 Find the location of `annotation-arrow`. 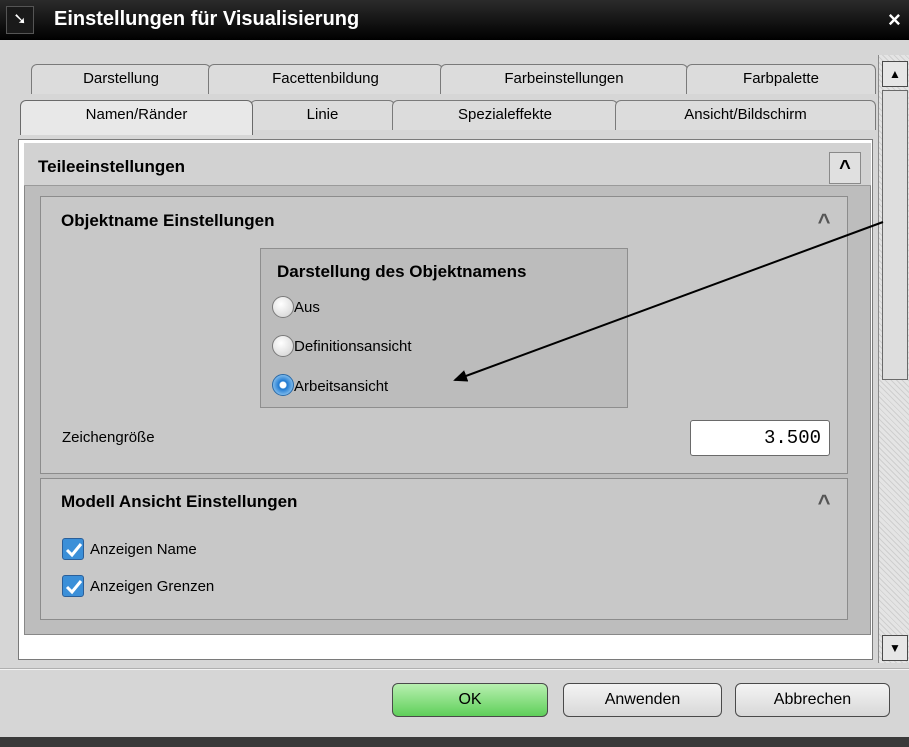

annotation-arrow is located at coordinates (668, 301).